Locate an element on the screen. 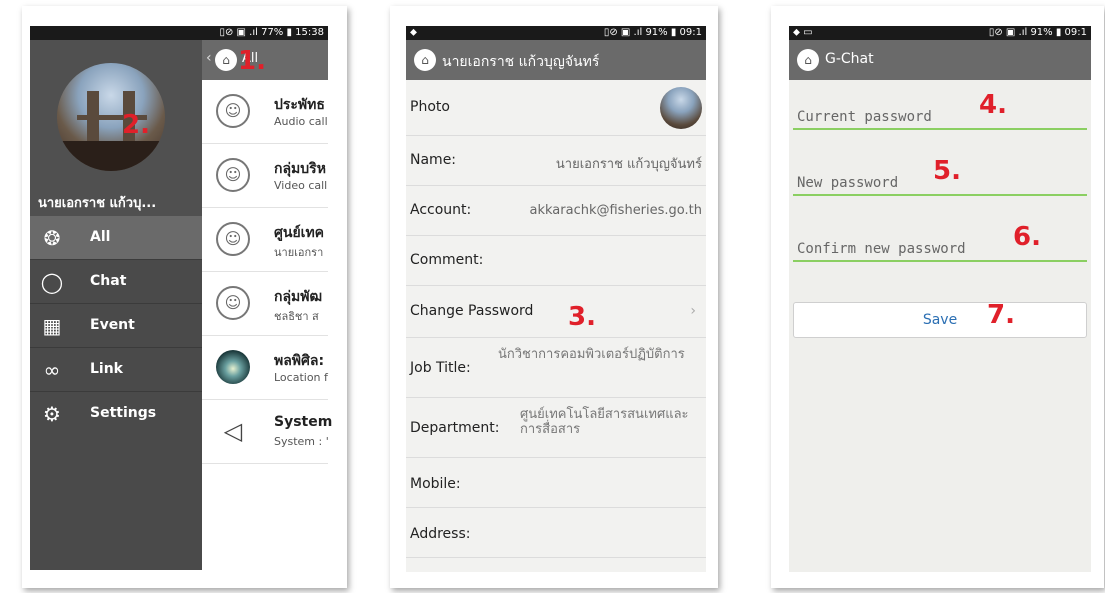 This screenshot has width=1105, height=593. nav-item-all: ❂ All is located at coordinates (116, 238).